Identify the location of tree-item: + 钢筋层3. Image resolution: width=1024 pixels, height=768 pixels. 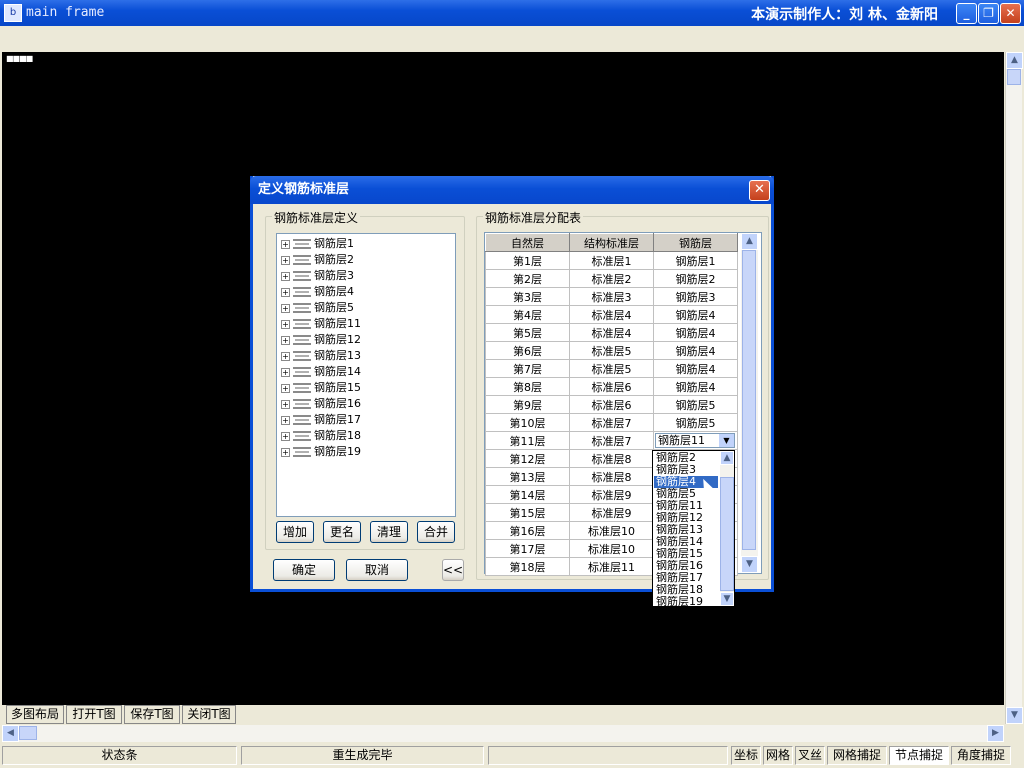
(317, 276).